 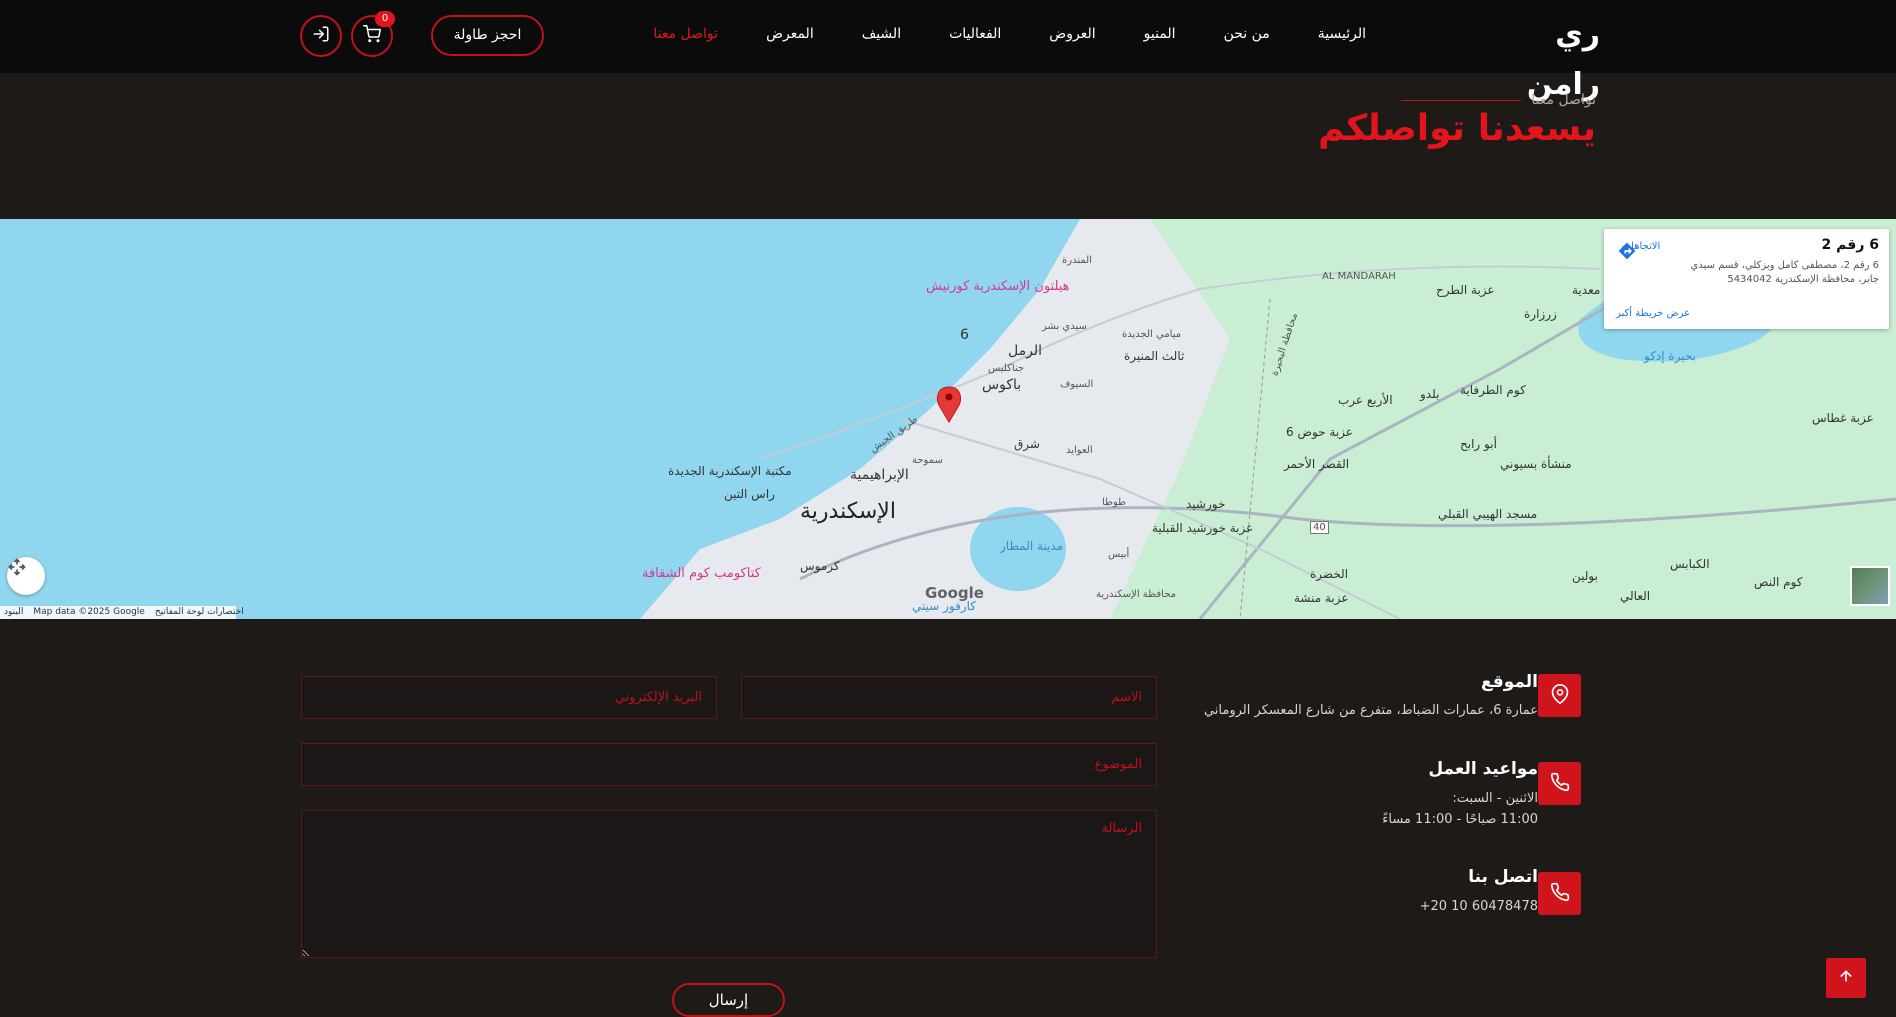 What do you see at coordinates (1461, 100) in the screenshot?
I see `eyebrow-divider` at bounding box center [1461, 100].